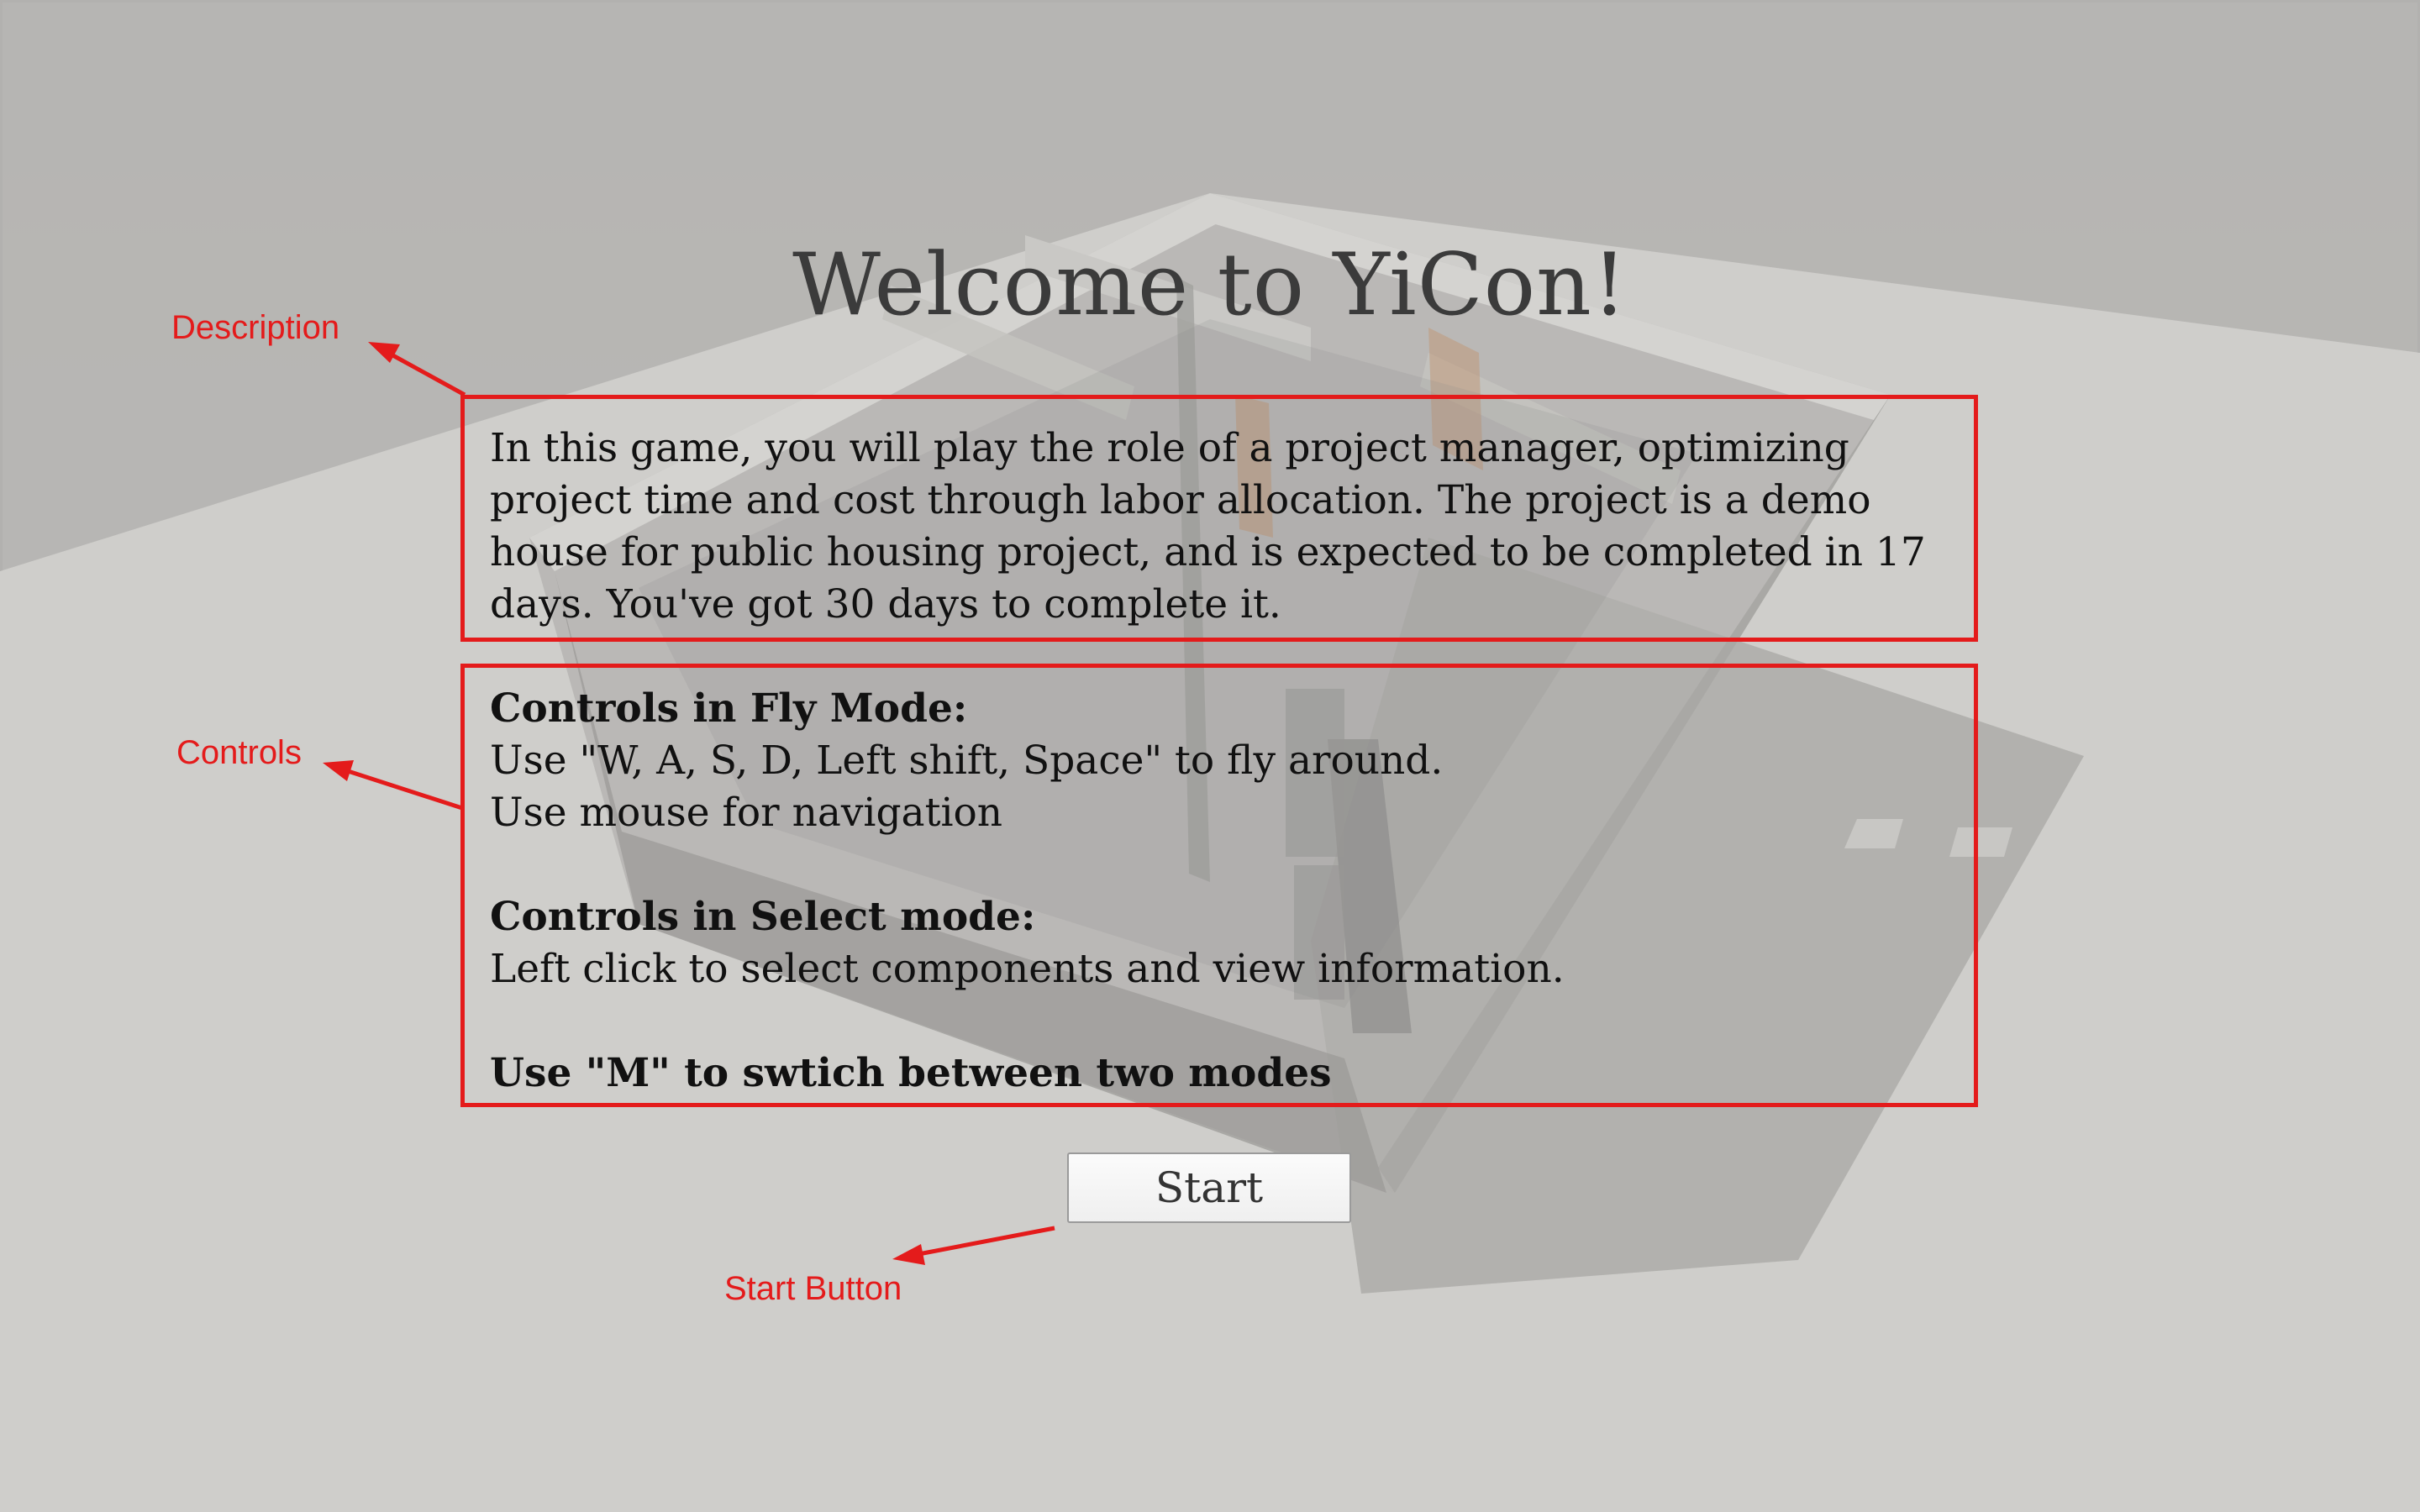 Image resolution: width=2420 pixels, height=1512 pixels. Describe the element at coordinates (763, 917) in the screenshot. I see `select-mode-heading: Controls in Select mode:` at that location.